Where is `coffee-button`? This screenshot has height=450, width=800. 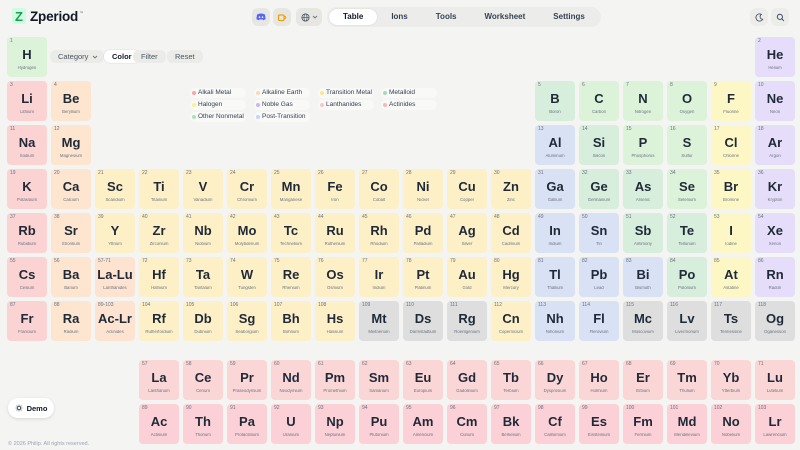 coffee-button is located at coordinates (282, 17).